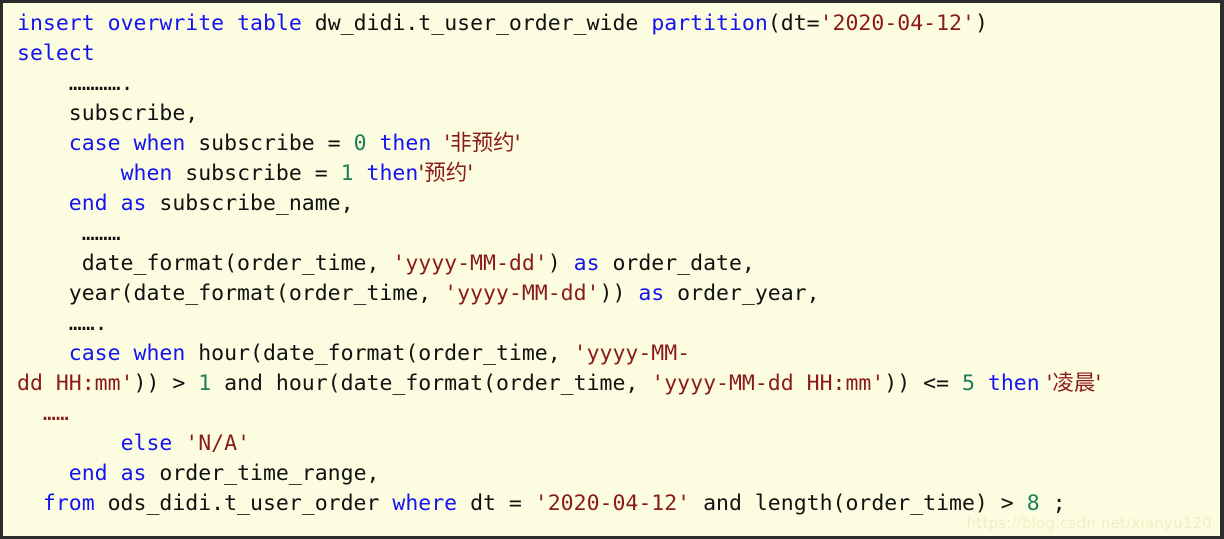  What do you see at coordinates (482, 143) in the screenshot?
I see `code-token: '非预约'` at bounding box center [482, 143].